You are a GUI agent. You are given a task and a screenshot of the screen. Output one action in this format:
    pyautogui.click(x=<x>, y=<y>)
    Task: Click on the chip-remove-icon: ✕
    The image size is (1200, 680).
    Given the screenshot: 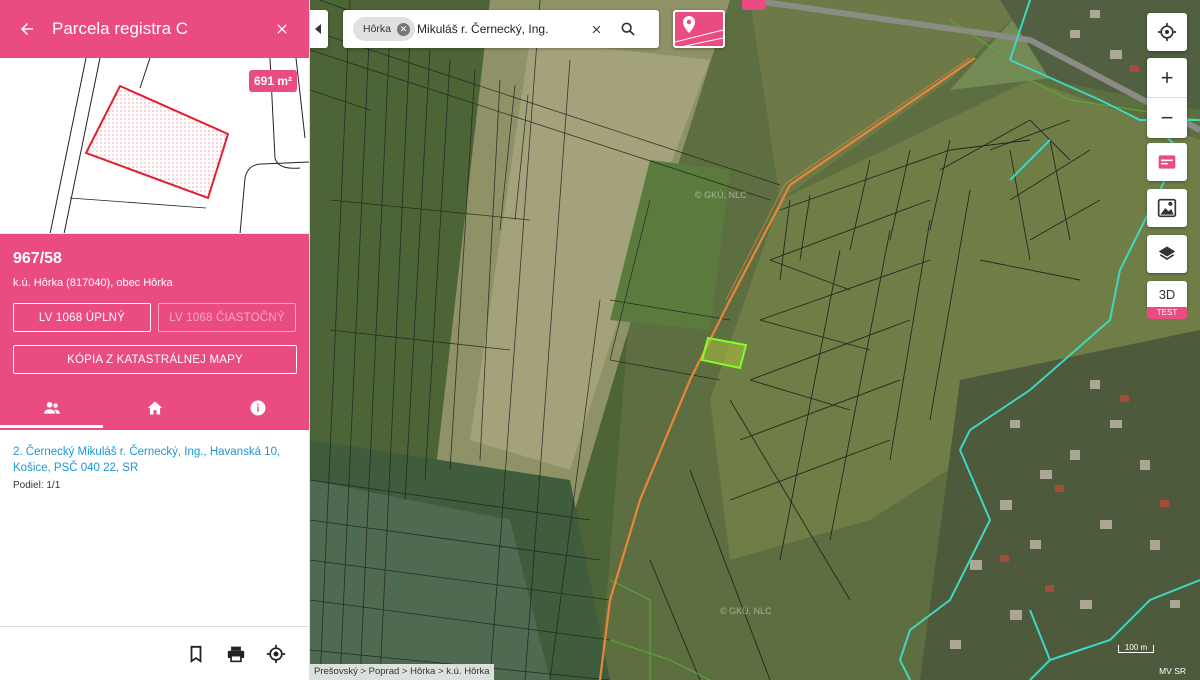 What is the action you would take?
    pyautogui.click(x=404, y=29)
    